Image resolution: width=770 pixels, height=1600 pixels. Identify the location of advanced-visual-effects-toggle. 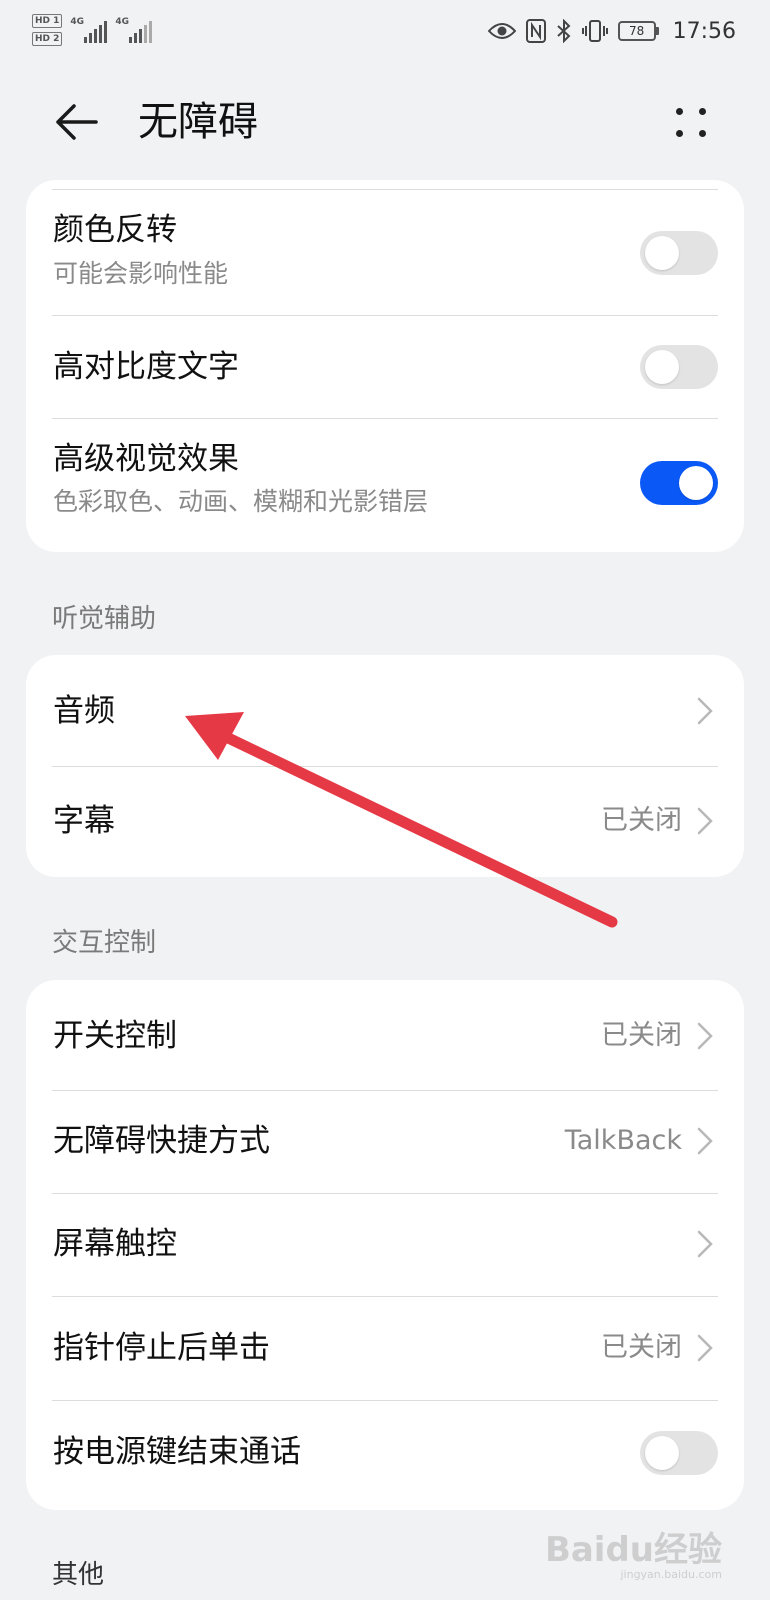
(679, 483).